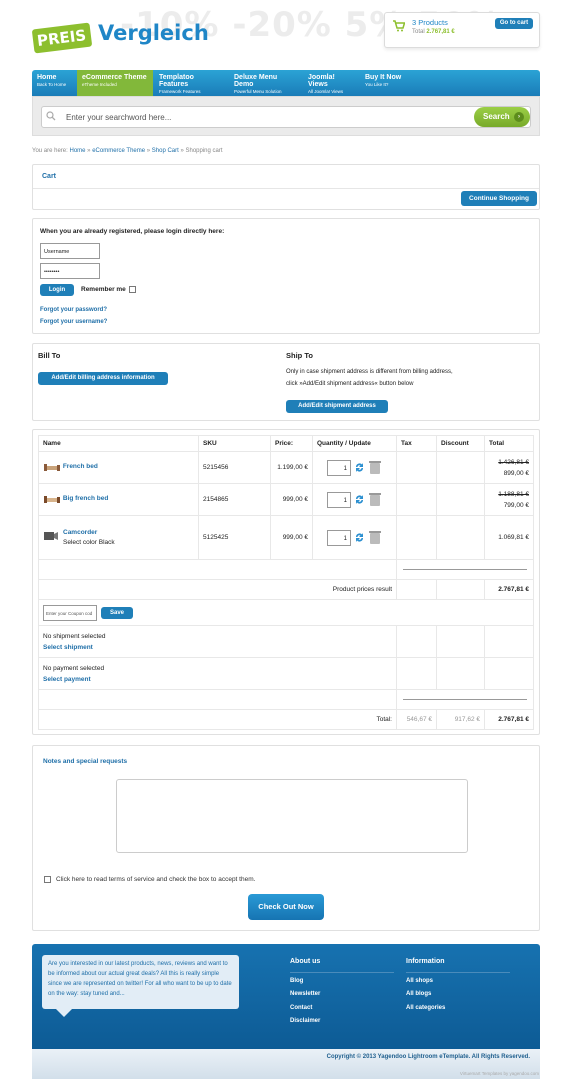  What do you see at coordinates (234, 499) in the screenshot?
I see `sku-cell: 2154865` at bounding box center [234, 499].